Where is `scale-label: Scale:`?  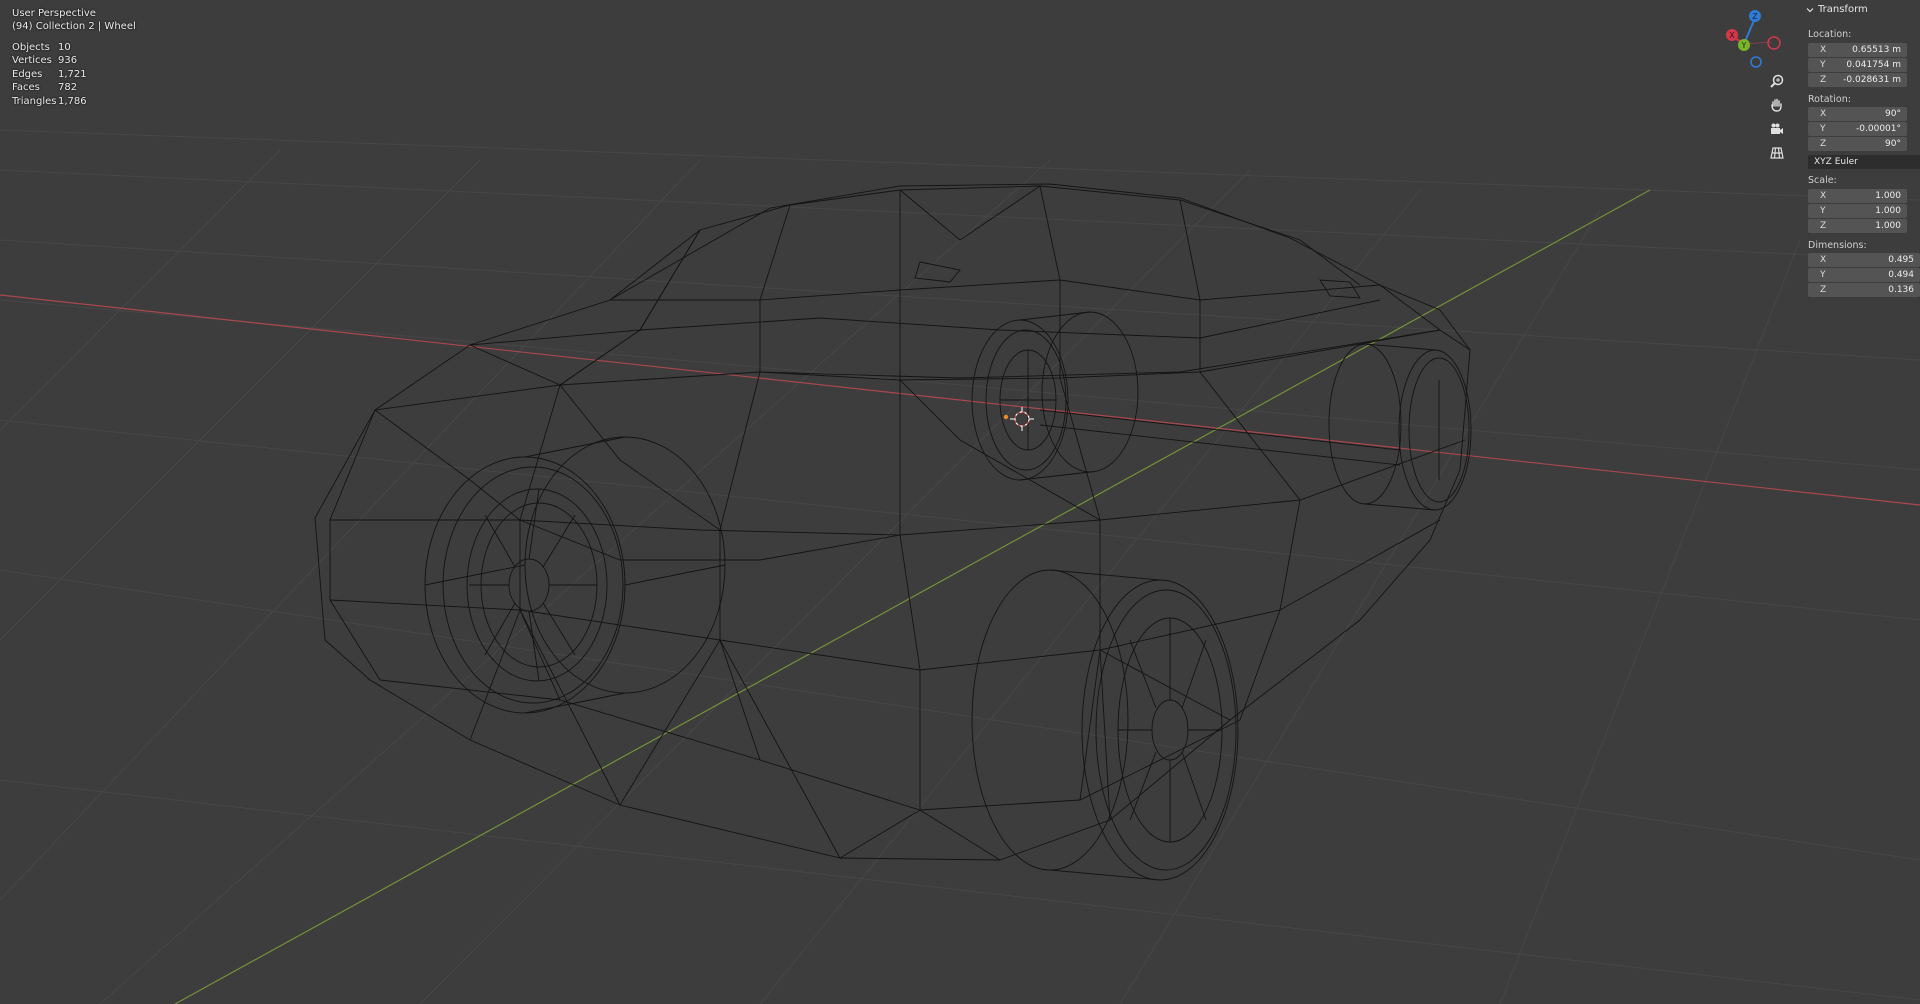 scale-label: Scale: is located at coordinates (1822, 180).